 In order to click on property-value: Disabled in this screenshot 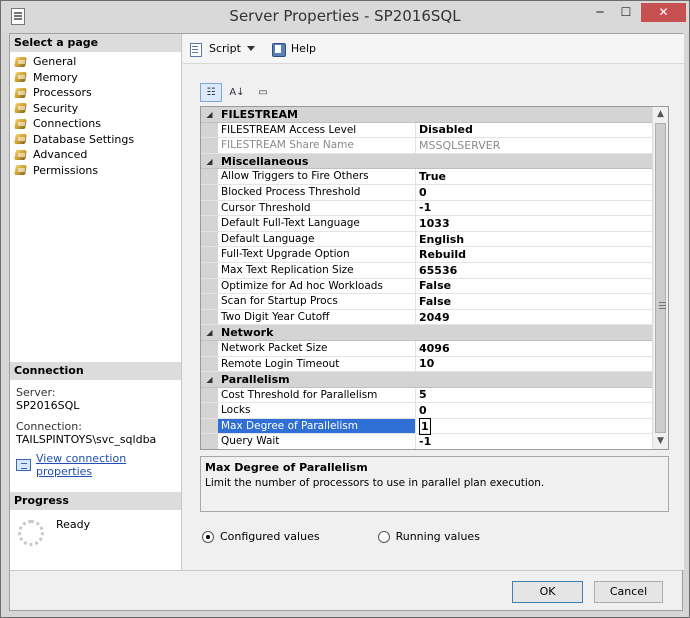, I will do `click(534, 129)`.